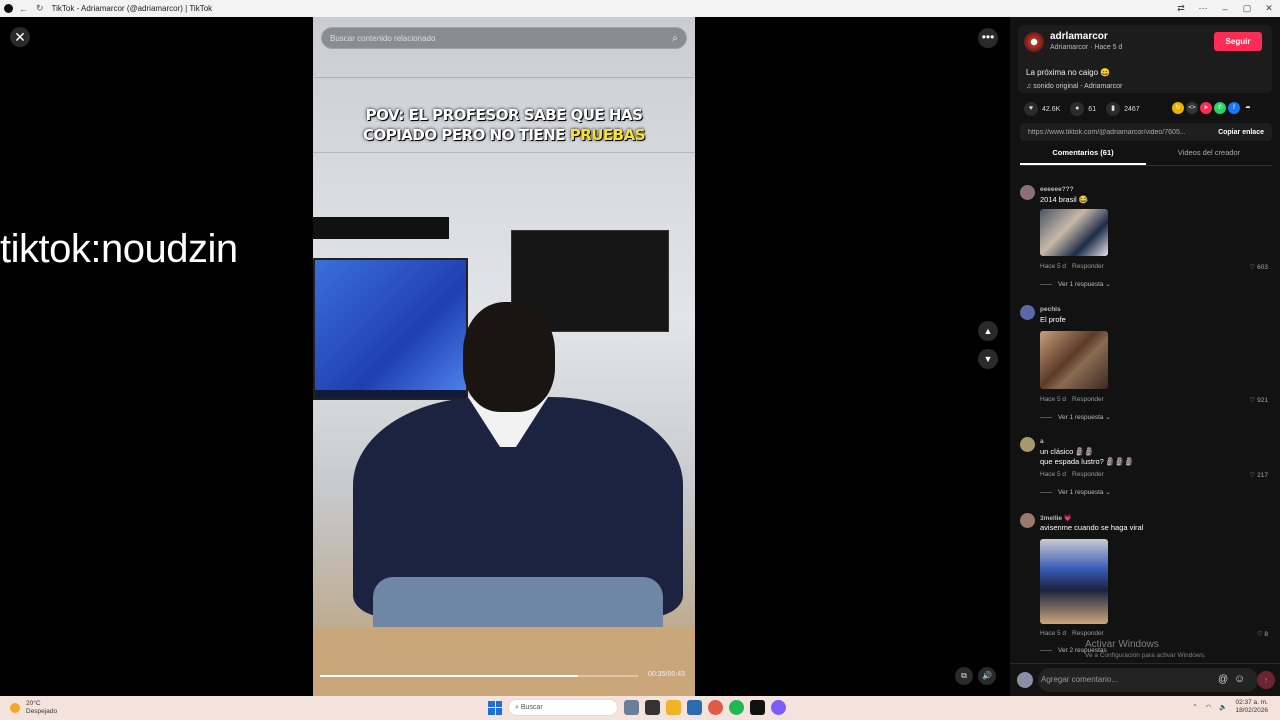  Describe the element at coordinates (1194, 707) in the screenshot. I see `chevron-up-icon: ⌃` at that location.